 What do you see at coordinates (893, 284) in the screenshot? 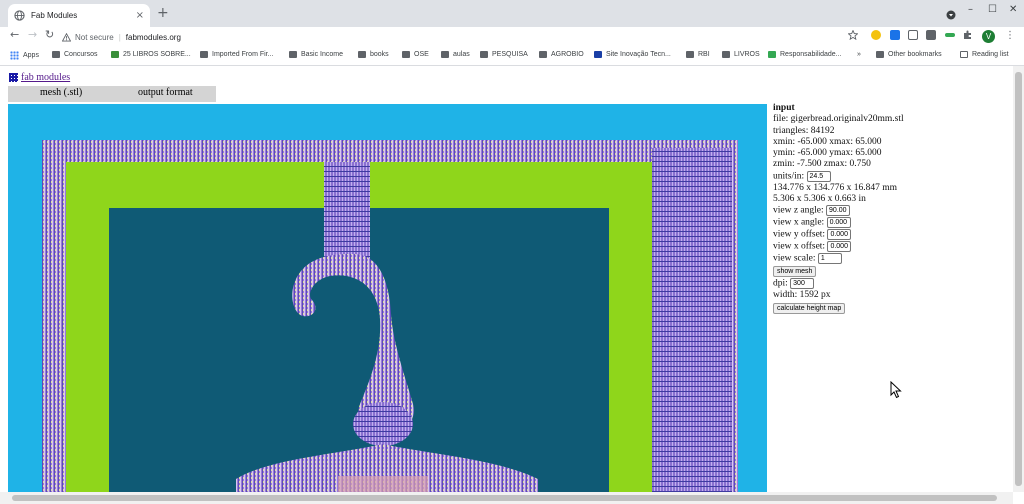
I see `dpi-row: dpi: 300` at bounding box center [893, 284].